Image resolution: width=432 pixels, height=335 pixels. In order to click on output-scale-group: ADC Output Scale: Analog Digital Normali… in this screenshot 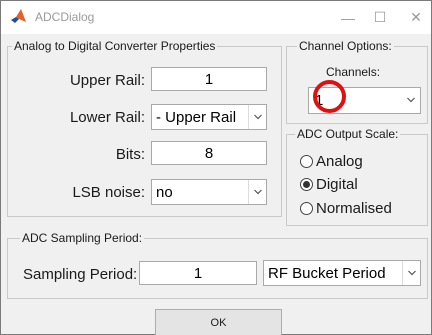, I will do `click(357, 176)`.